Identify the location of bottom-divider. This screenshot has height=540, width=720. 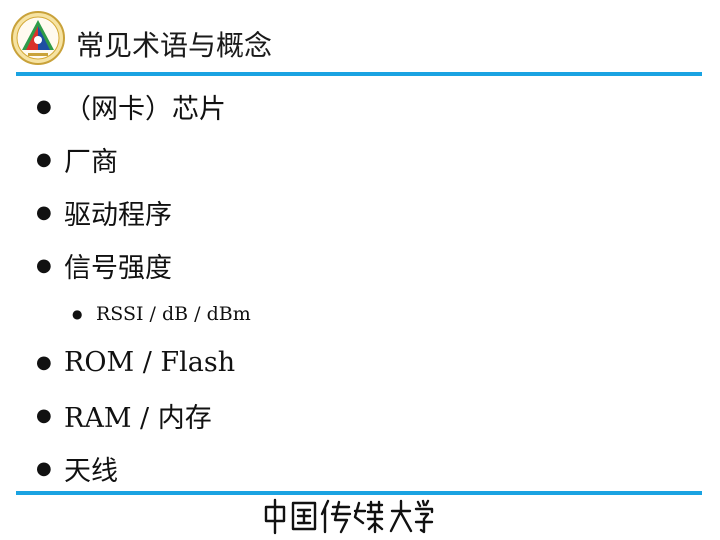
(359, 493).